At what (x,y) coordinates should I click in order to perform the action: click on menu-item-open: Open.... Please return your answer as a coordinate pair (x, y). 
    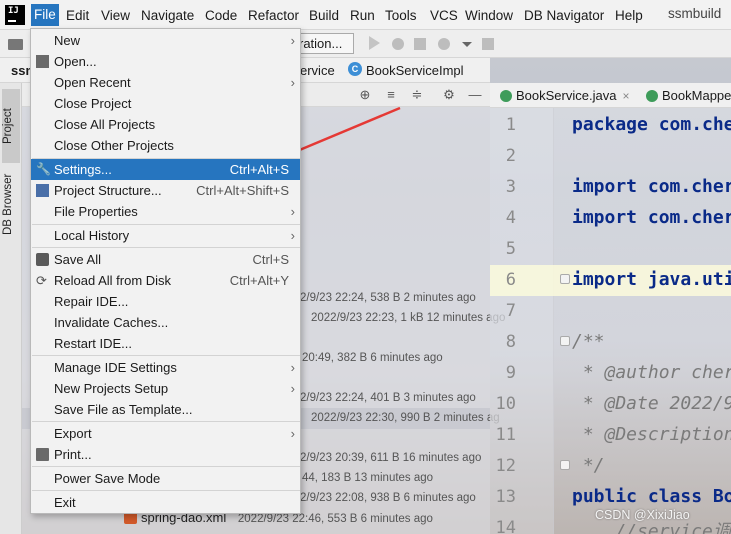
    Looking at the image, I should click on (165, 61).